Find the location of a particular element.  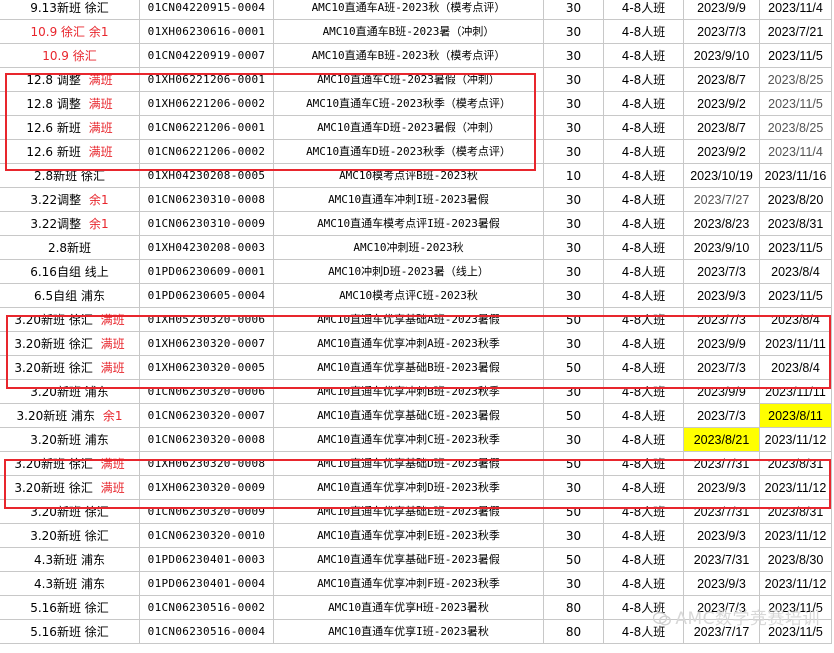

course-name-cell: AMC10直通车优享H班-2023暑秋 is located at coordinates (409, 608).